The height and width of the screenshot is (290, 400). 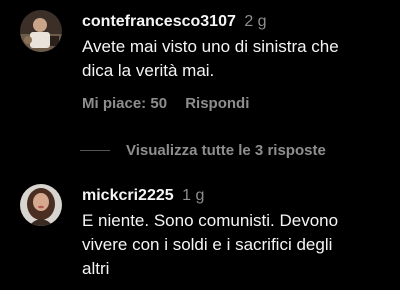 What do you see at coordinates (210, 46) in the screenshot?
I see `comment-text-line: Avete mai visto uno di sinistra che` at bounding box center [210, 46].